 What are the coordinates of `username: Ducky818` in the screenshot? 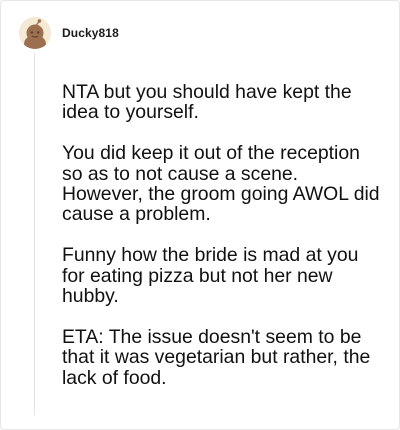 It's located at (90, 33).